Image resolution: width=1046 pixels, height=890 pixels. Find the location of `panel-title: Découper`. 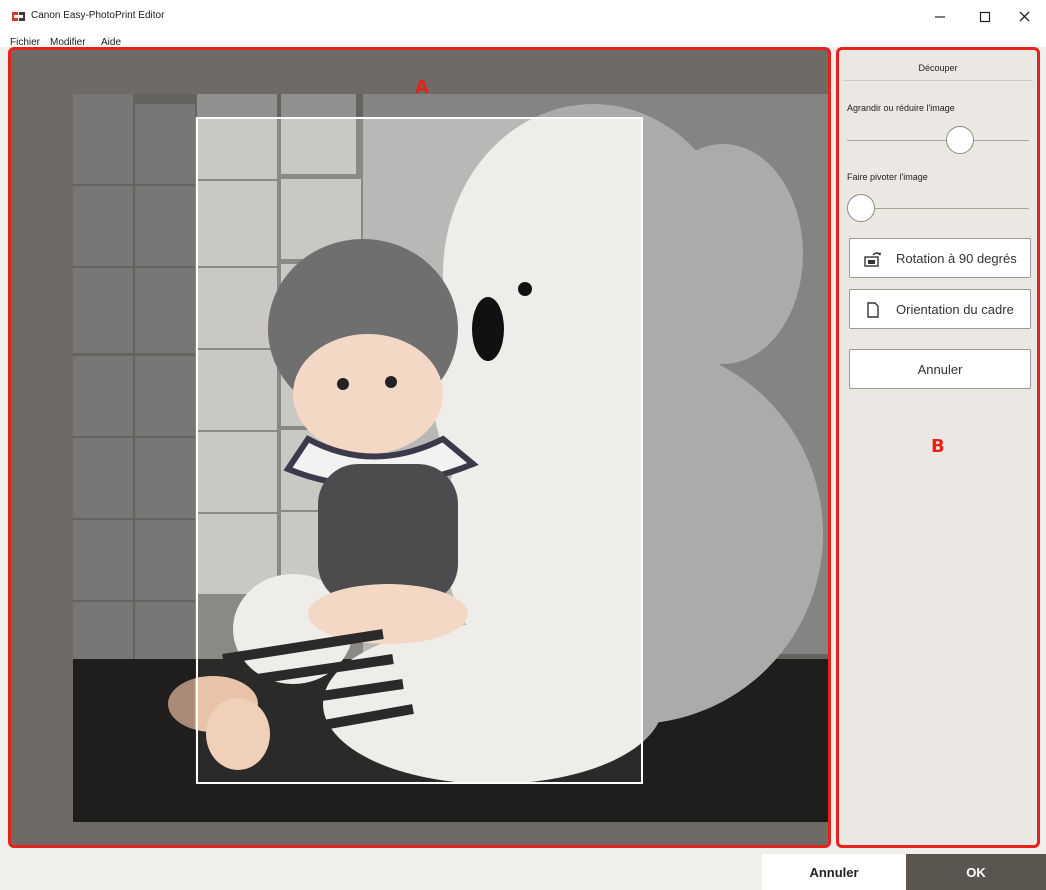

panel-title: Découper is located at coordinates (938, 68).